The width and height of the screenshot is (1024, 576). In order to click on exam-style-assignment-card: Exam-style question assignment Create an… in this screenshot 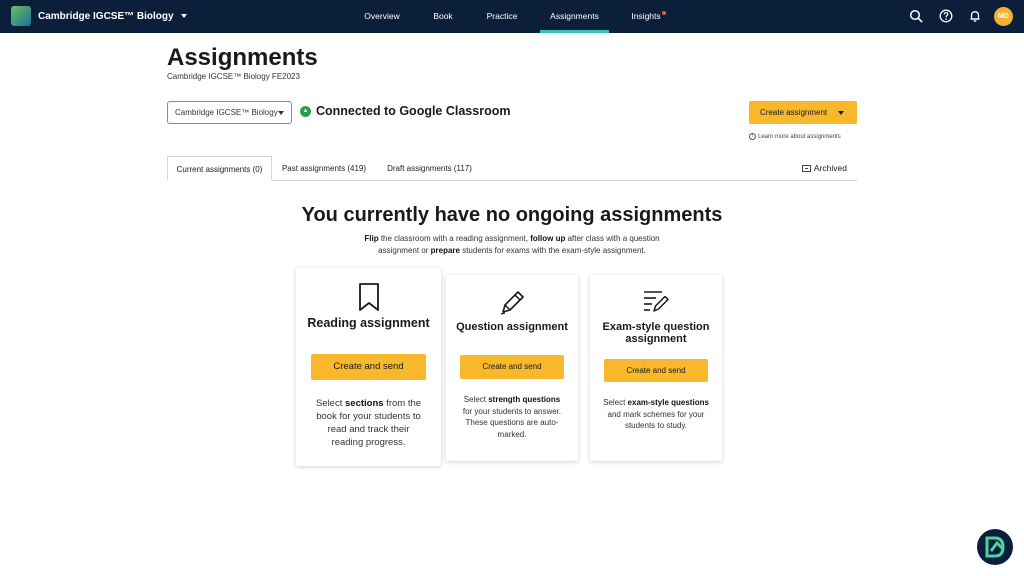, I will do `click(656, 368)`.